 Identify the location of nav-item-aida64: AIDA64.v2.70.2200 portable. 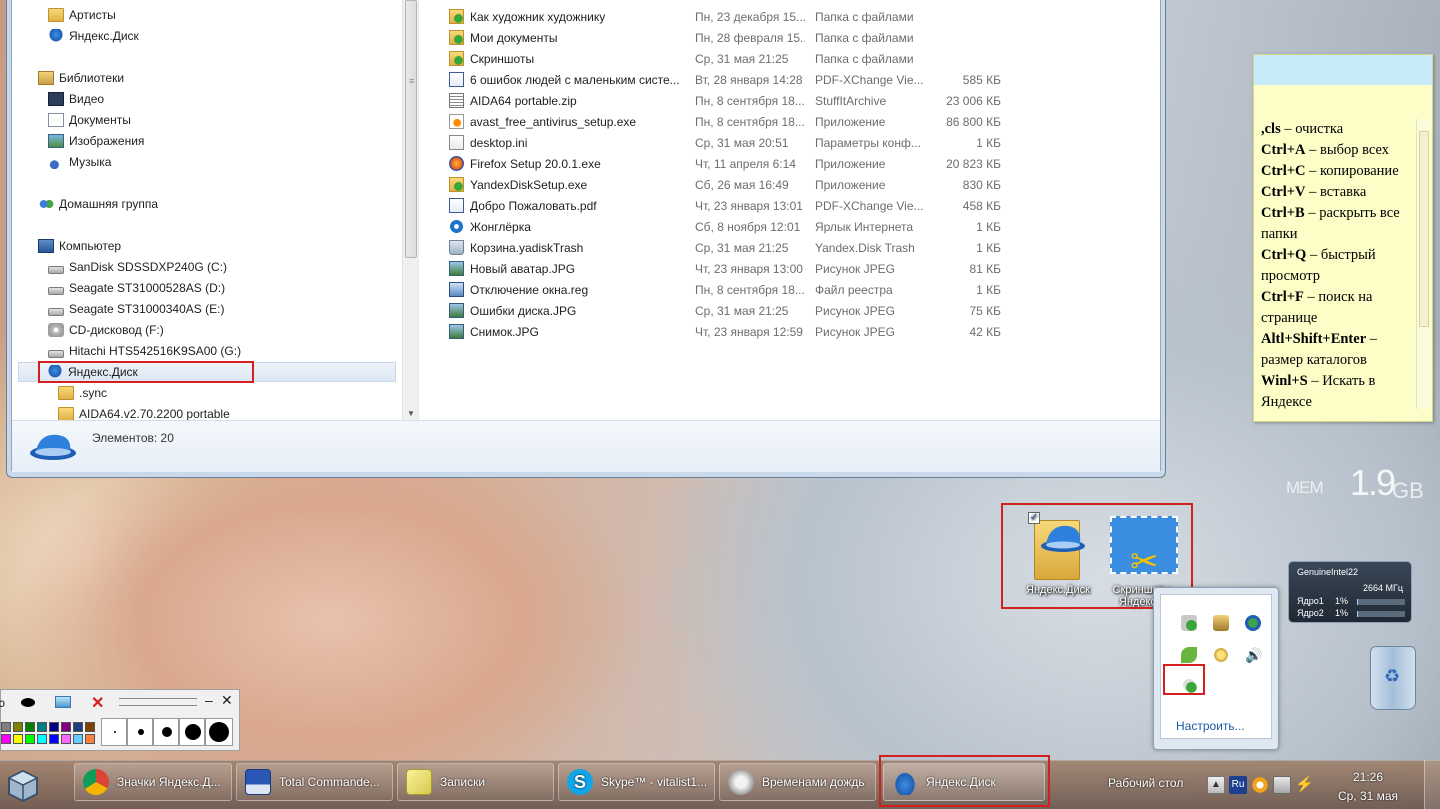
(144, 412).